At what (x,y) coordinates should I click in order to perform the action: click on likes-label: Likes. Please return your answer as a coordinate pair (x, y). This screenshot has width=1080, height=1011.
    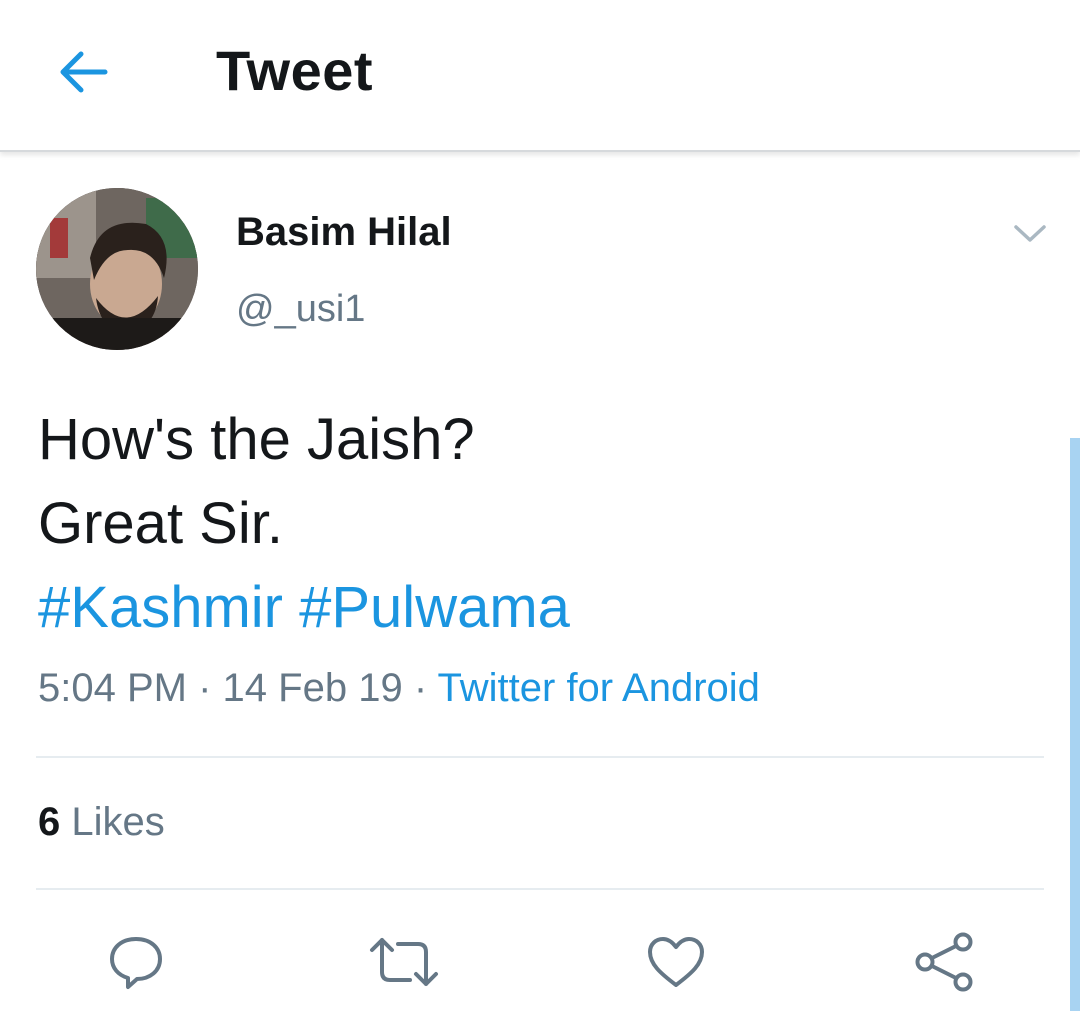
    Looking at the image, I should click on (118, 822).